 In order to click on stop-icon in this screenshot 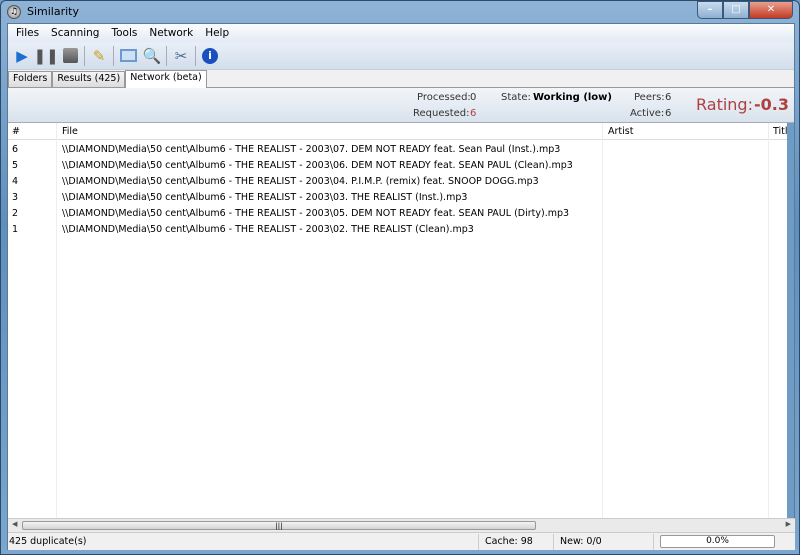, I will do `click(70, 56)`.